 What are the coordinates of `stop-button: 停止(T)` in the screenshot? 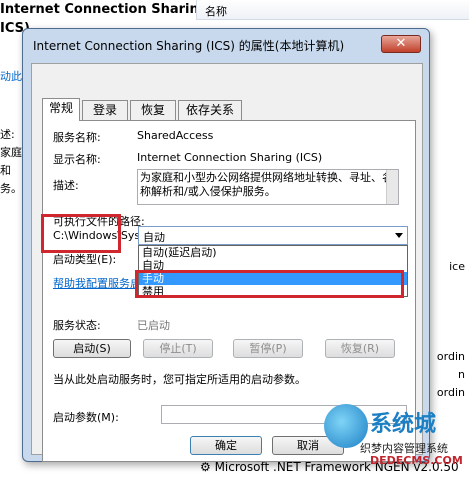 It's located at (178, 348).